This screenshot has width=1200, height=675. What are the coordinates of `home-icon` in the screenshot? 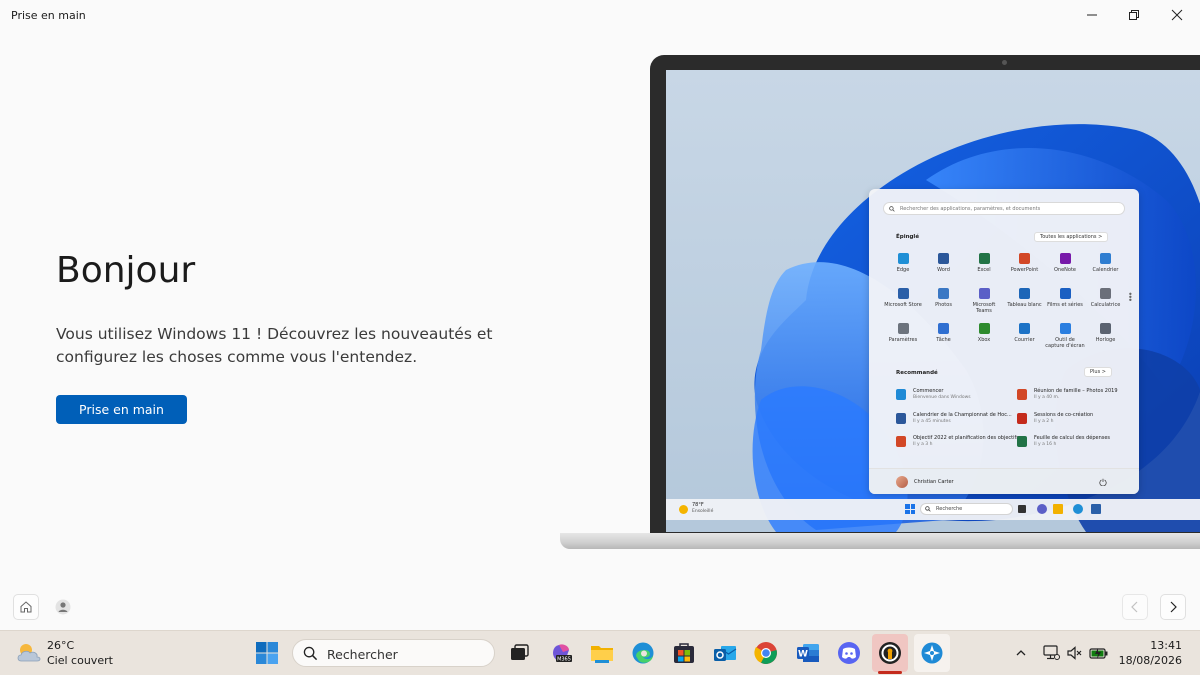 It's located at (26, 607).